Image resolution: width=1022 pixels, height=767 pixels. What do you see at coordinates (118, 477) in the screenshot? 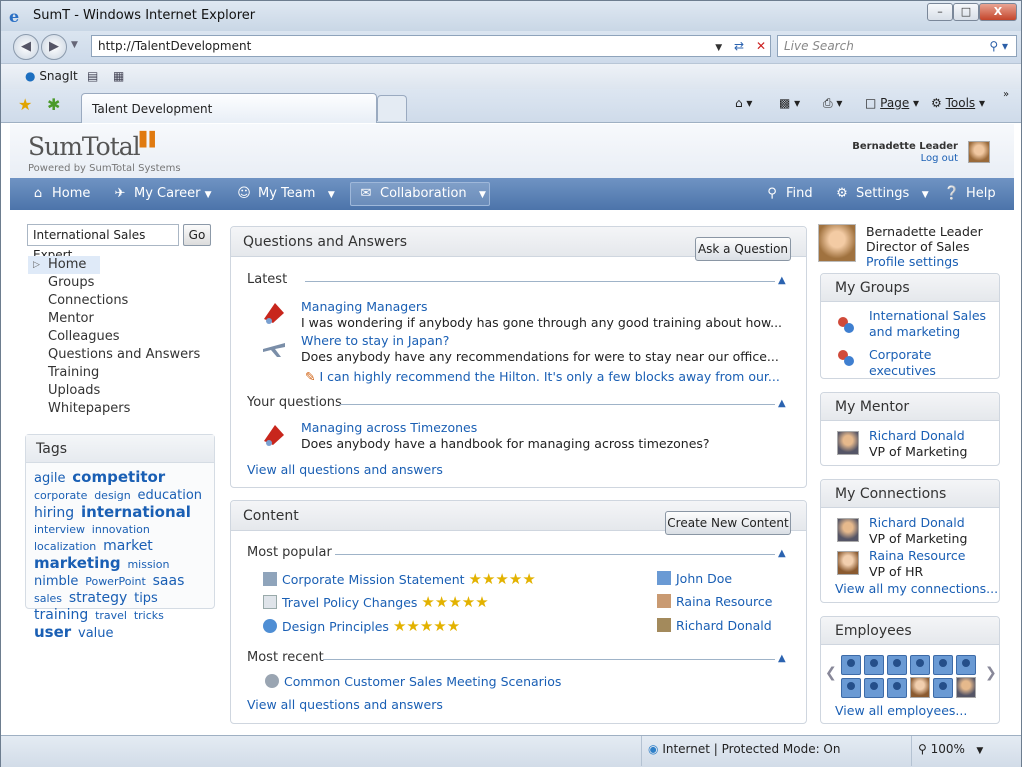
I see `tag: competitor` at bounding box center [118, 477].